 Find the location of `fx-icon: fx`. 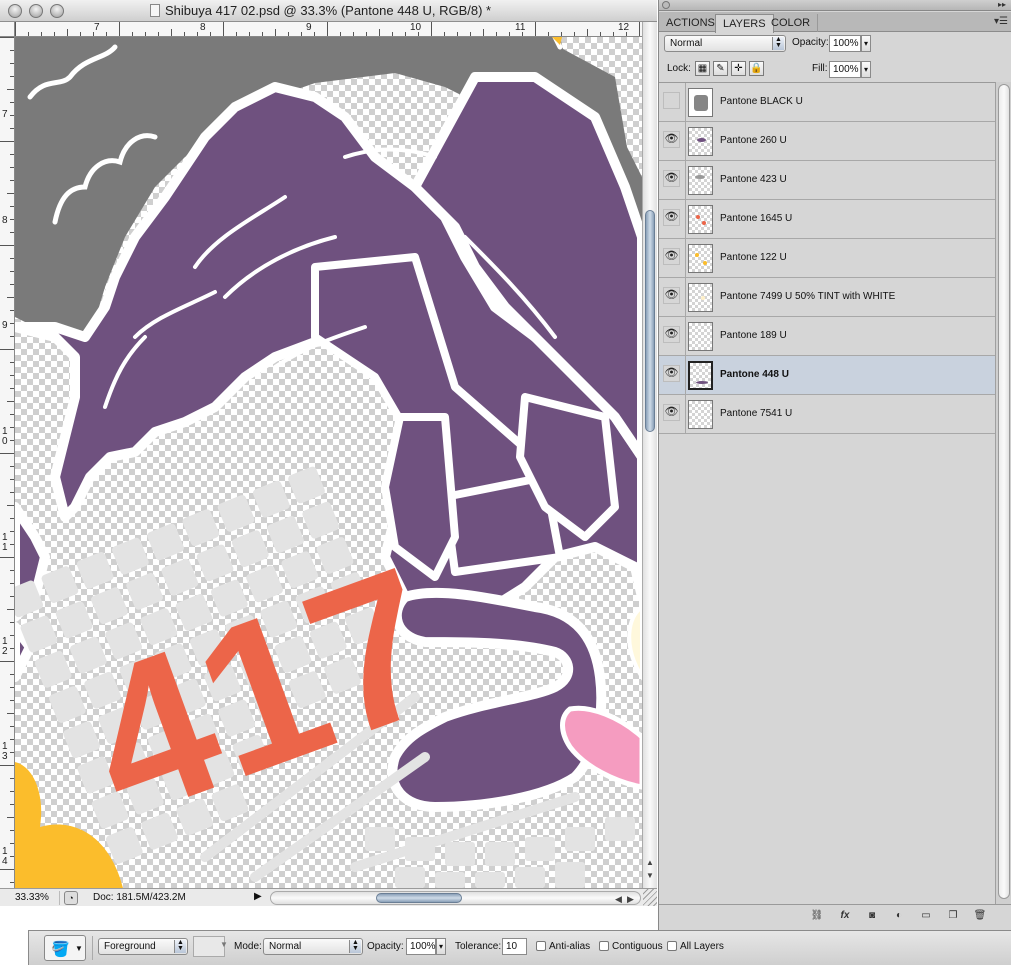

fx-icon: fx is located at coordinates (845, 917).